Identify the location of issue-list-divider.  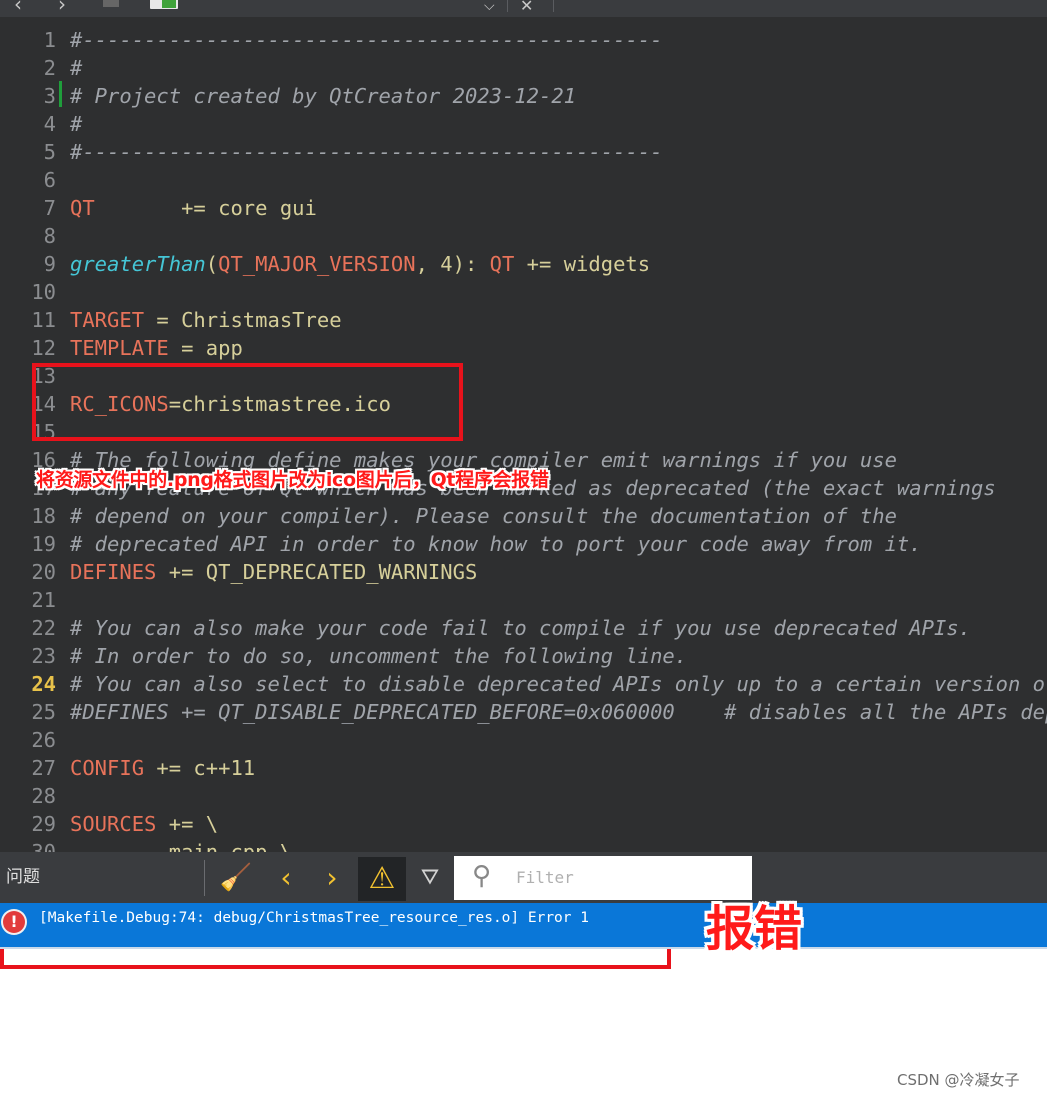
(523, 948).